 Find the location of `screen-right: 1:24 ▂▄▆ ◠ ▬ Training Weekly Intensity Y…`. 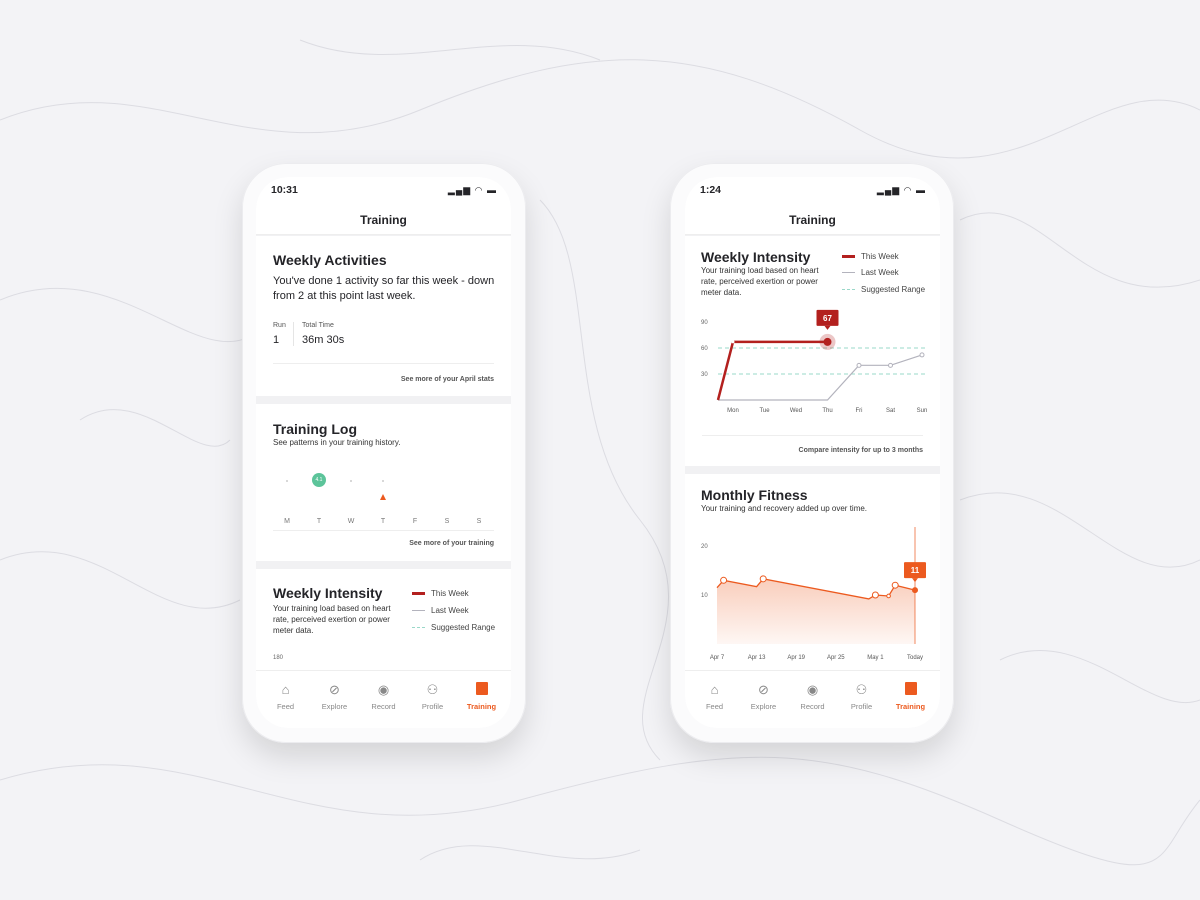

screen-right: 1:24 ▂▄▆ ◠ ▬ Training Weekly Intensity Y… is located at coordinates (812, 452).